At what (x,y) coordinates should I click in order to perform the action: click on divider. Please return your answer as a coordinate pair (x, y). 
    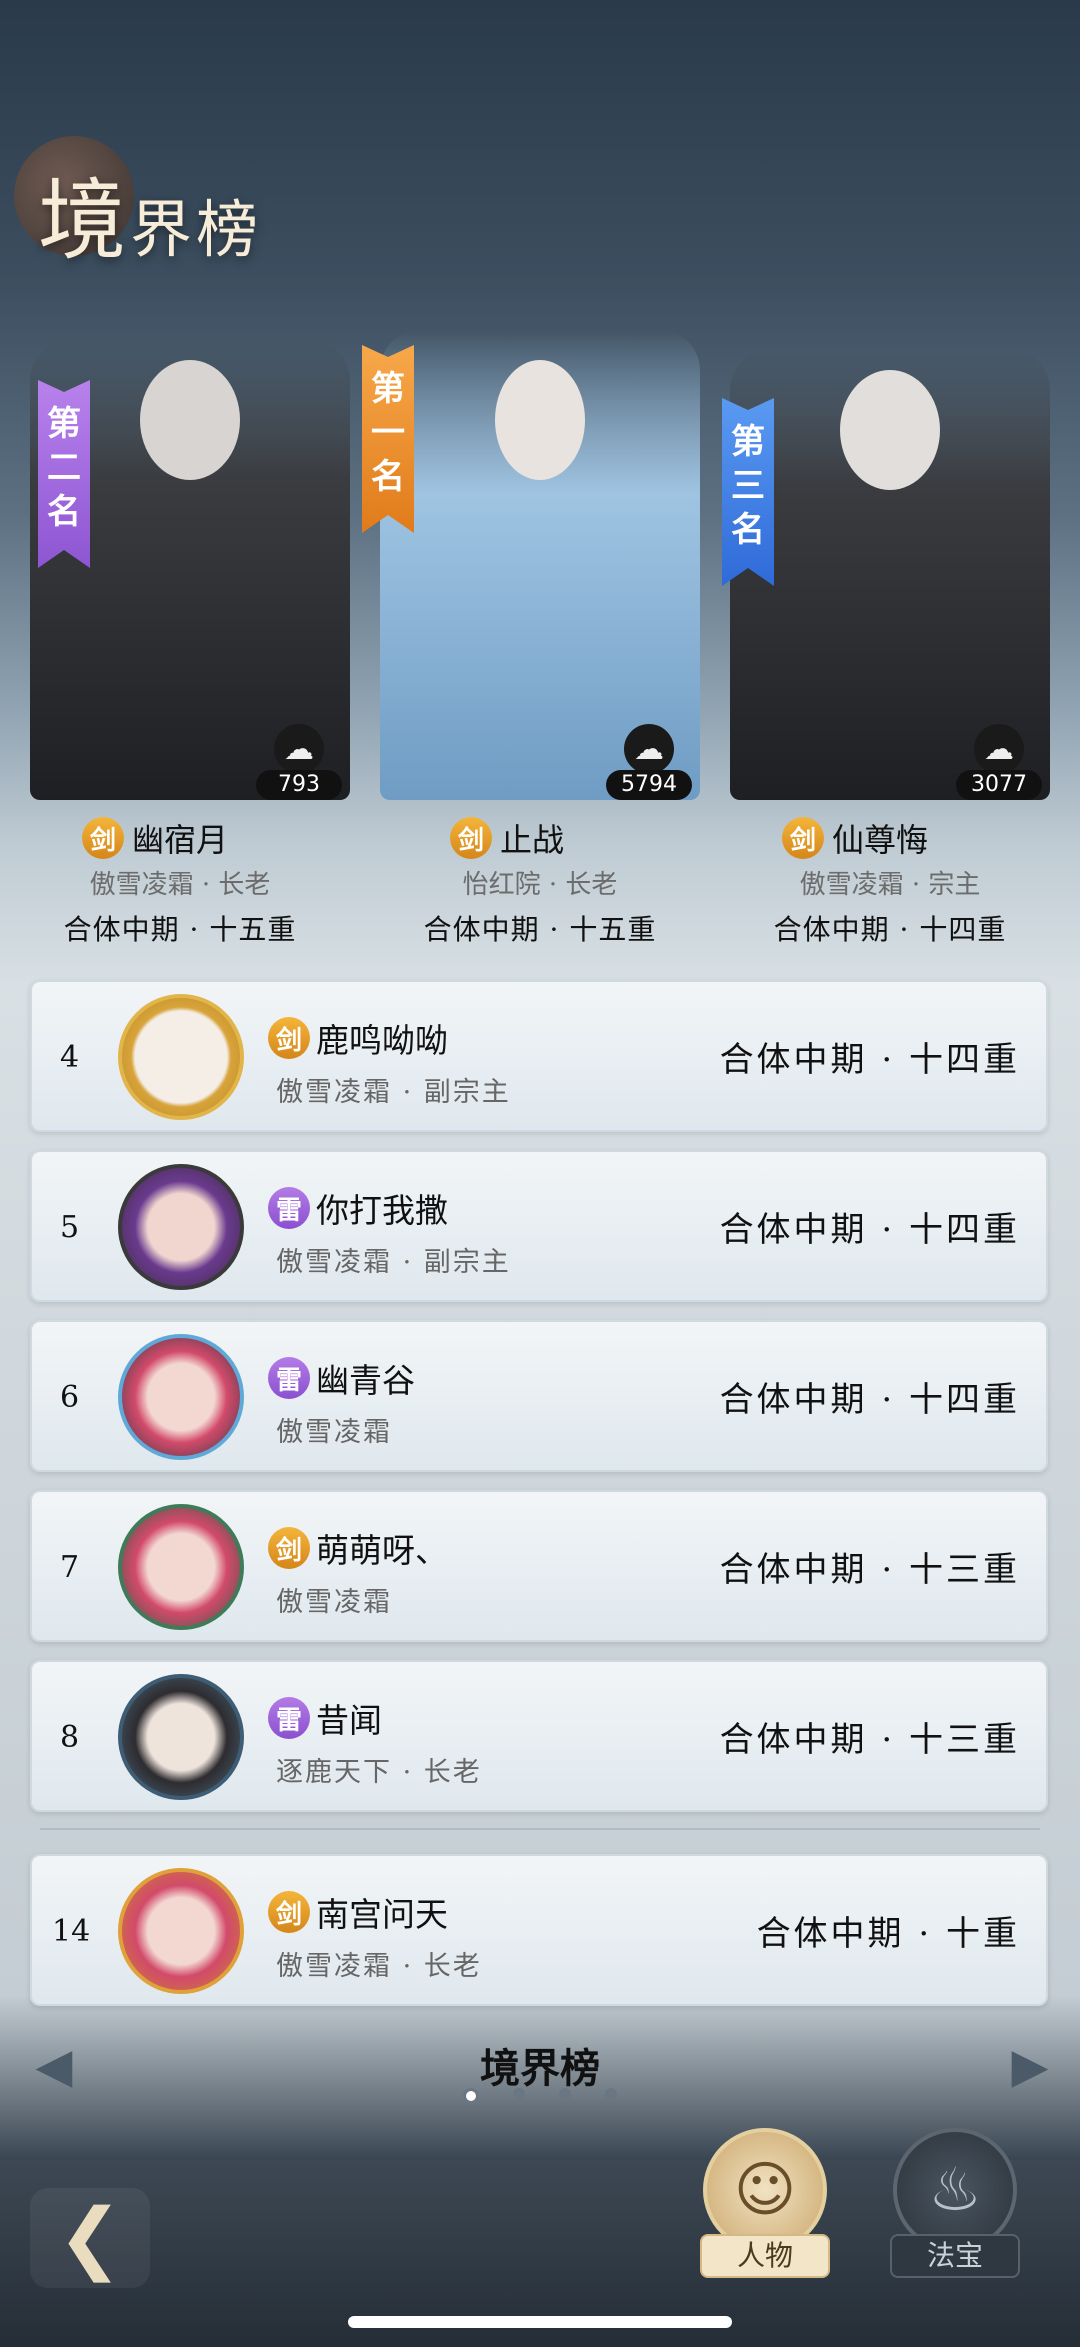
    Looking at the image, I should click on (540, 1829).